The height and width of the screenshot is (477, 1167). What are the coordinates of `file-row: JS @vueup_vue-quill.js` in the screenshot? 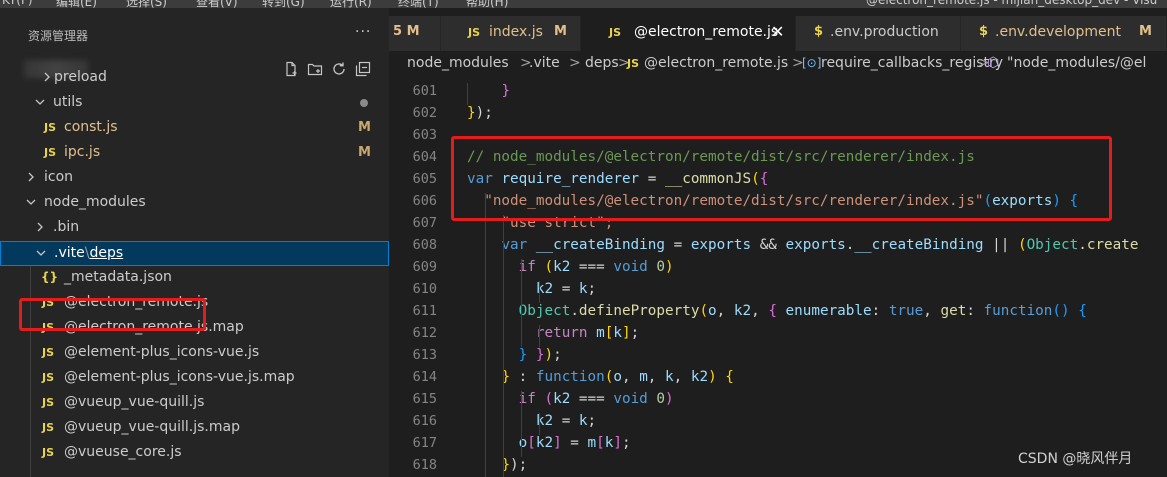 It's located at (194, 403).